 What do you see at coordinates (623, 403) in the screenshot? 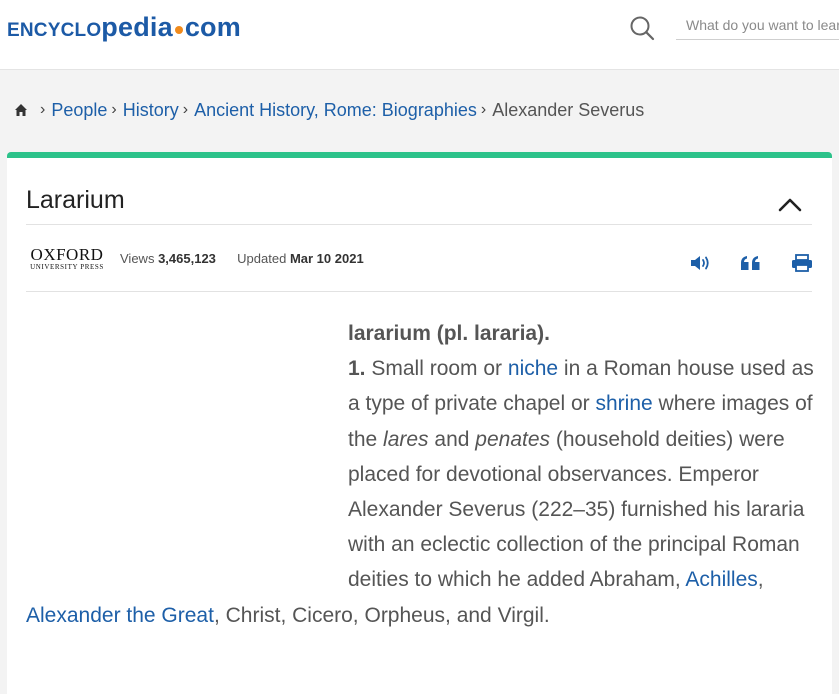
I see `link-shrine: shrine` at bounding box center [623, 403].